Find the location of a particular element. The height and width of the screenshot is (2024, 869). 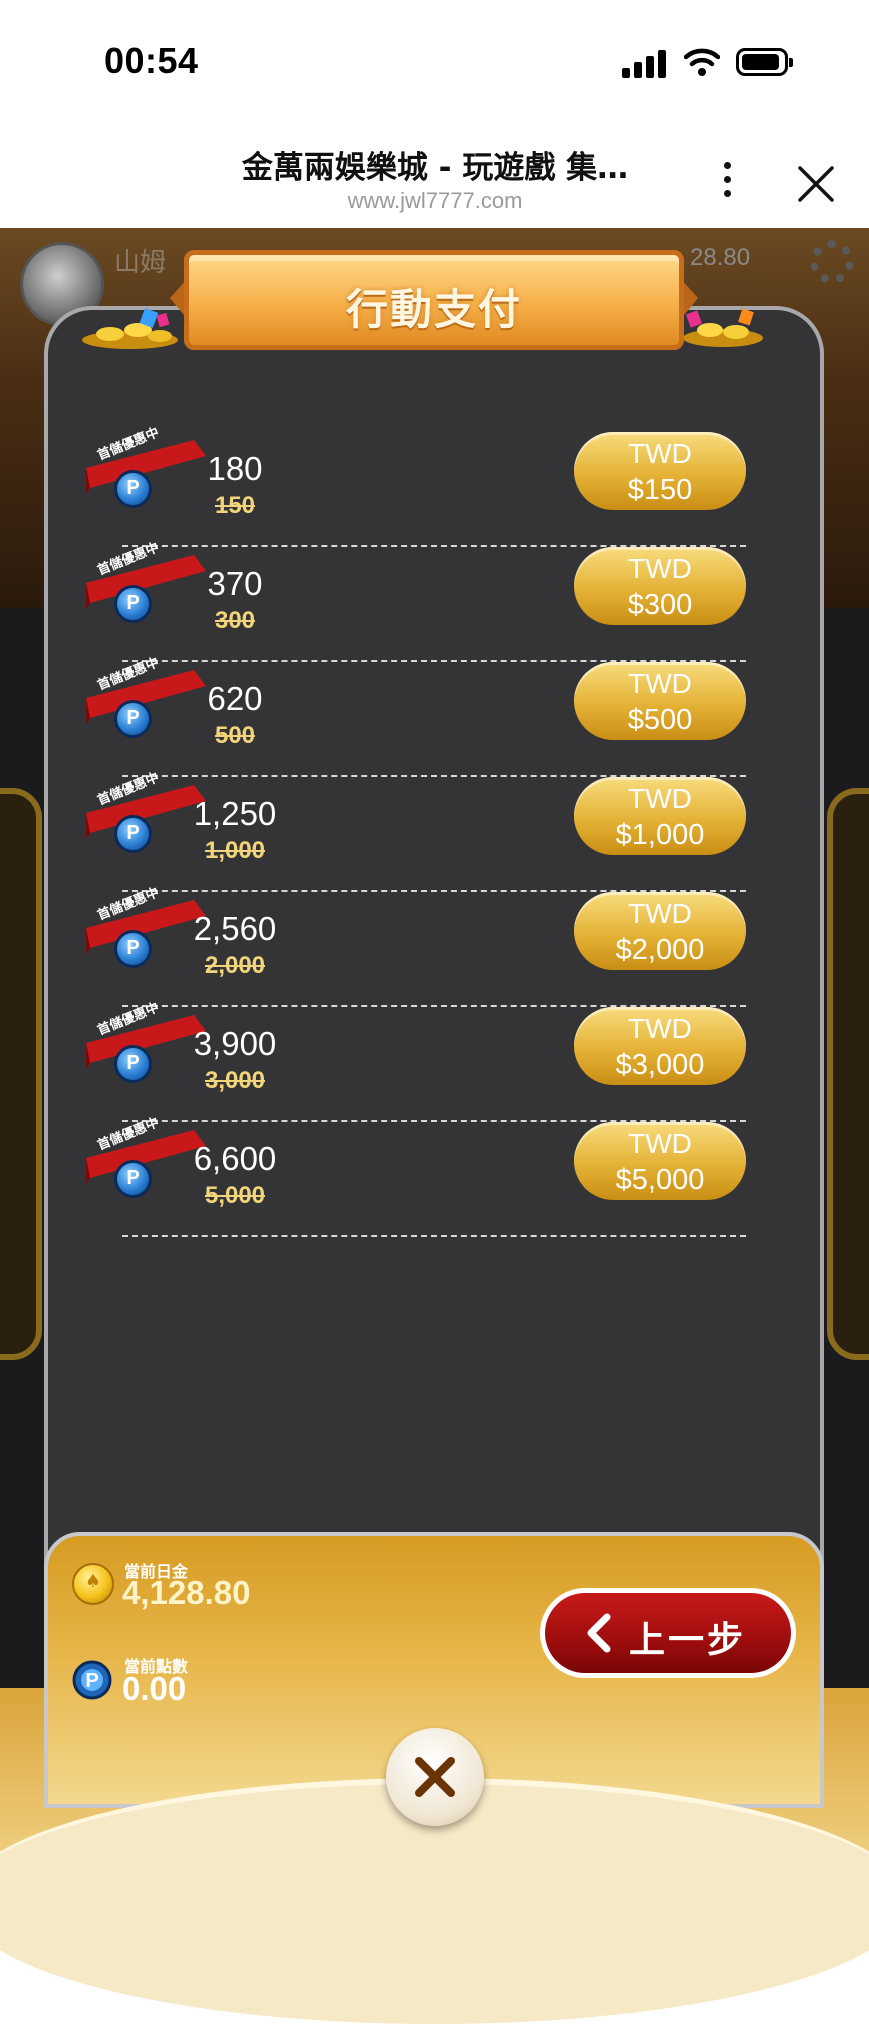

price-amount: $5,000 is located at coordinates (660, 1180).